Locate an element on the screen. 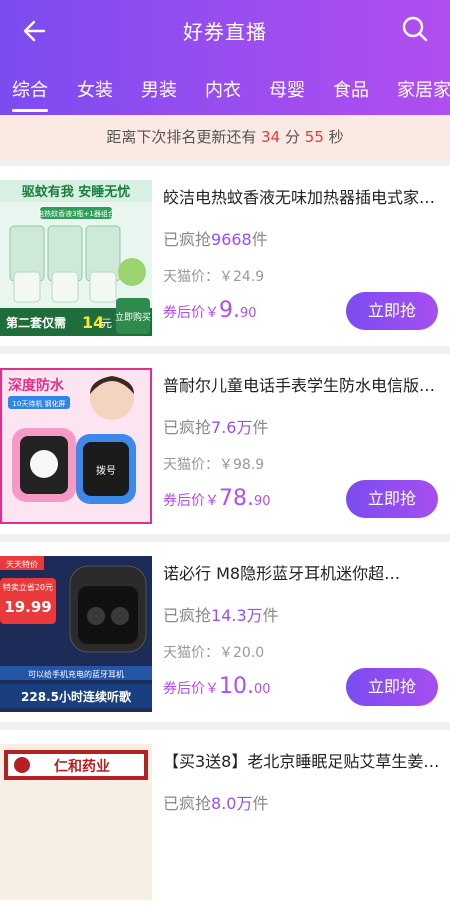 Image resolution: width=450 pixels, height=910 pixels. tab-neiyi: 内衣 is located at coordinates (223, 89).